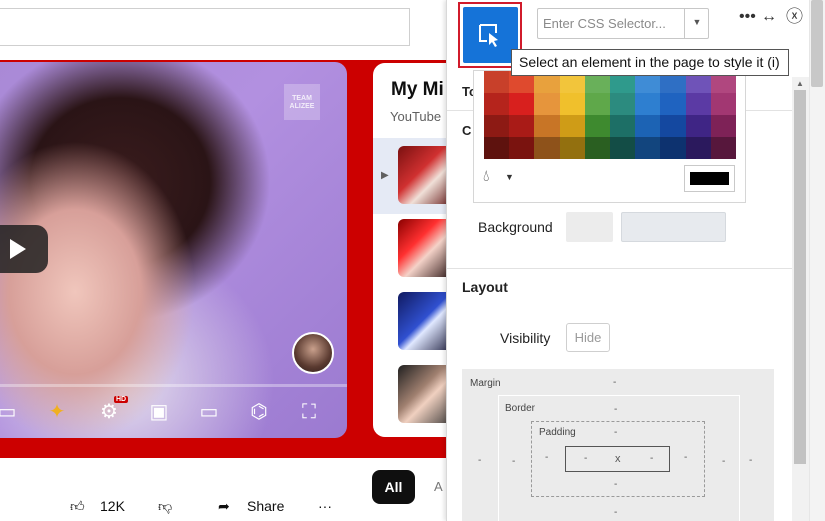  Describe the element at coordinates (259, 412) in the screenshot. I see `cast-icon: ⌬` at that location.